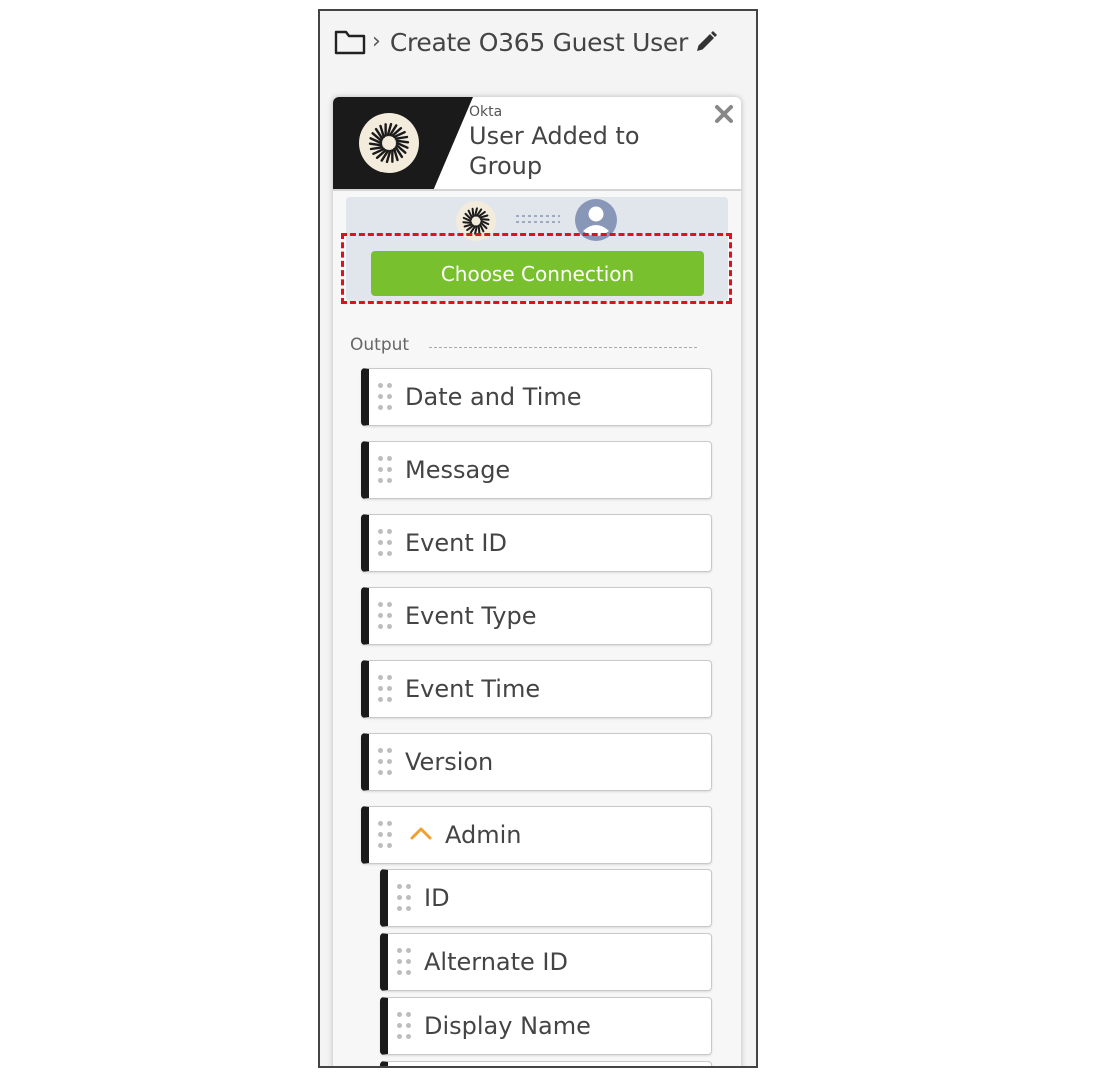 The width and height of the screenshot is (1100, 1080). Describe the element at coordinates (483, 835) in the screenshot. I see `field-label: Admin` at that location.